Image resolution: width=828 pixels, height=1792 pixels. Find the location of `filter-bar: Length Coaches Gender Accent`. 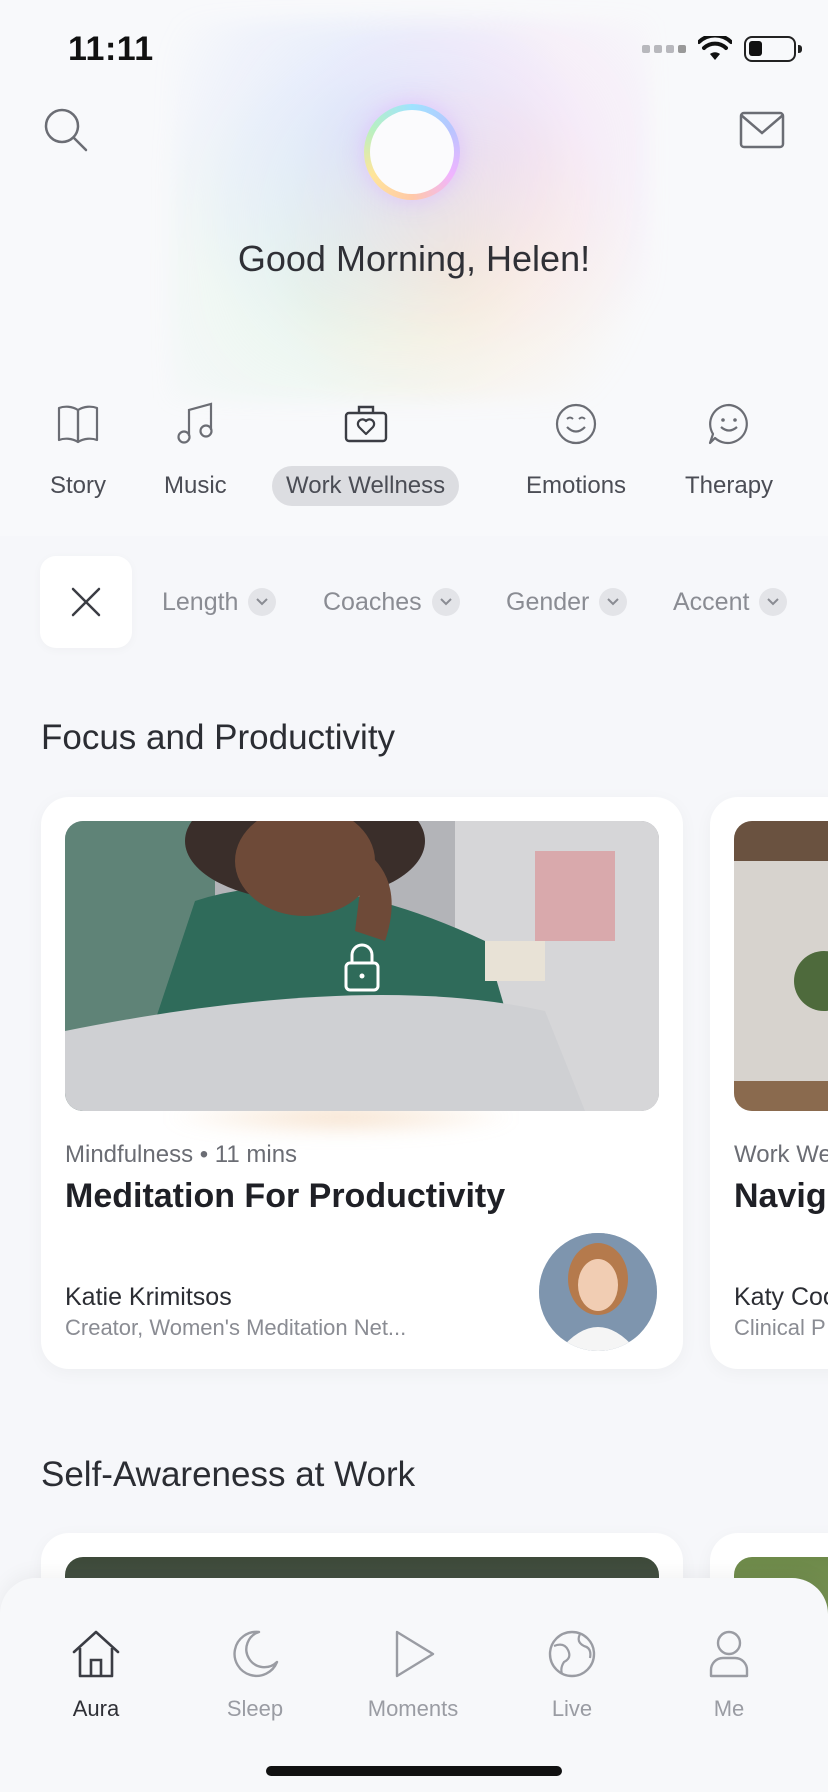

filter-bar: Length Coaches Gender Accent is located at coordinates (414, 602).